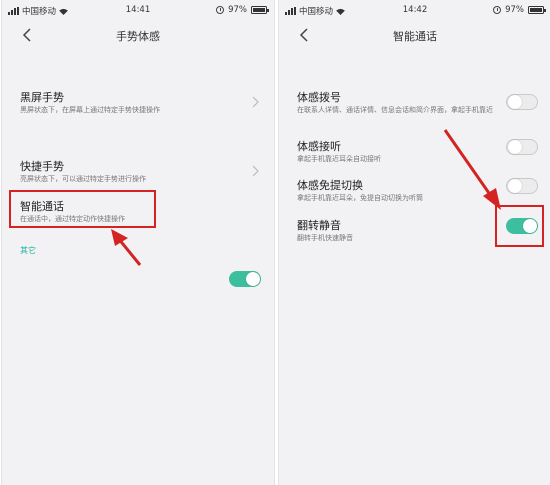 Image resolution: width=550 pixels, height=485 pixels. Describe the element at coordinates (138, 102) in the screenshot. I see `settings-row-black-screen-gesture: 黑屏手势 黑屏状态下，在屏幕上通过特定手势快捷操作` at that location.